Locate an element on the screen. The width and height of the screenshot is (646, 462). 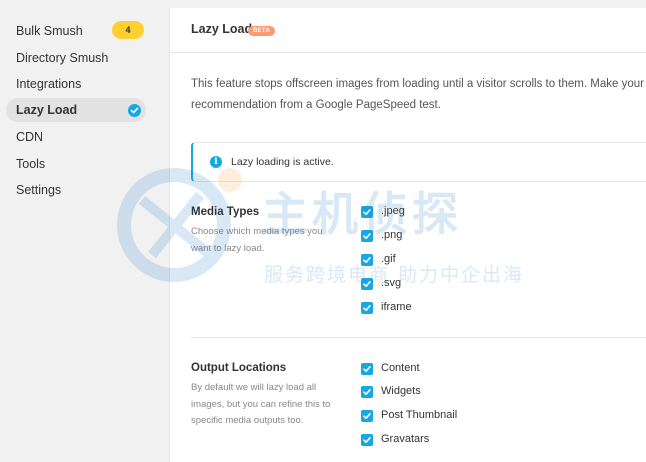
checkbox-label: Widgets is located at coordinates (401, 391).